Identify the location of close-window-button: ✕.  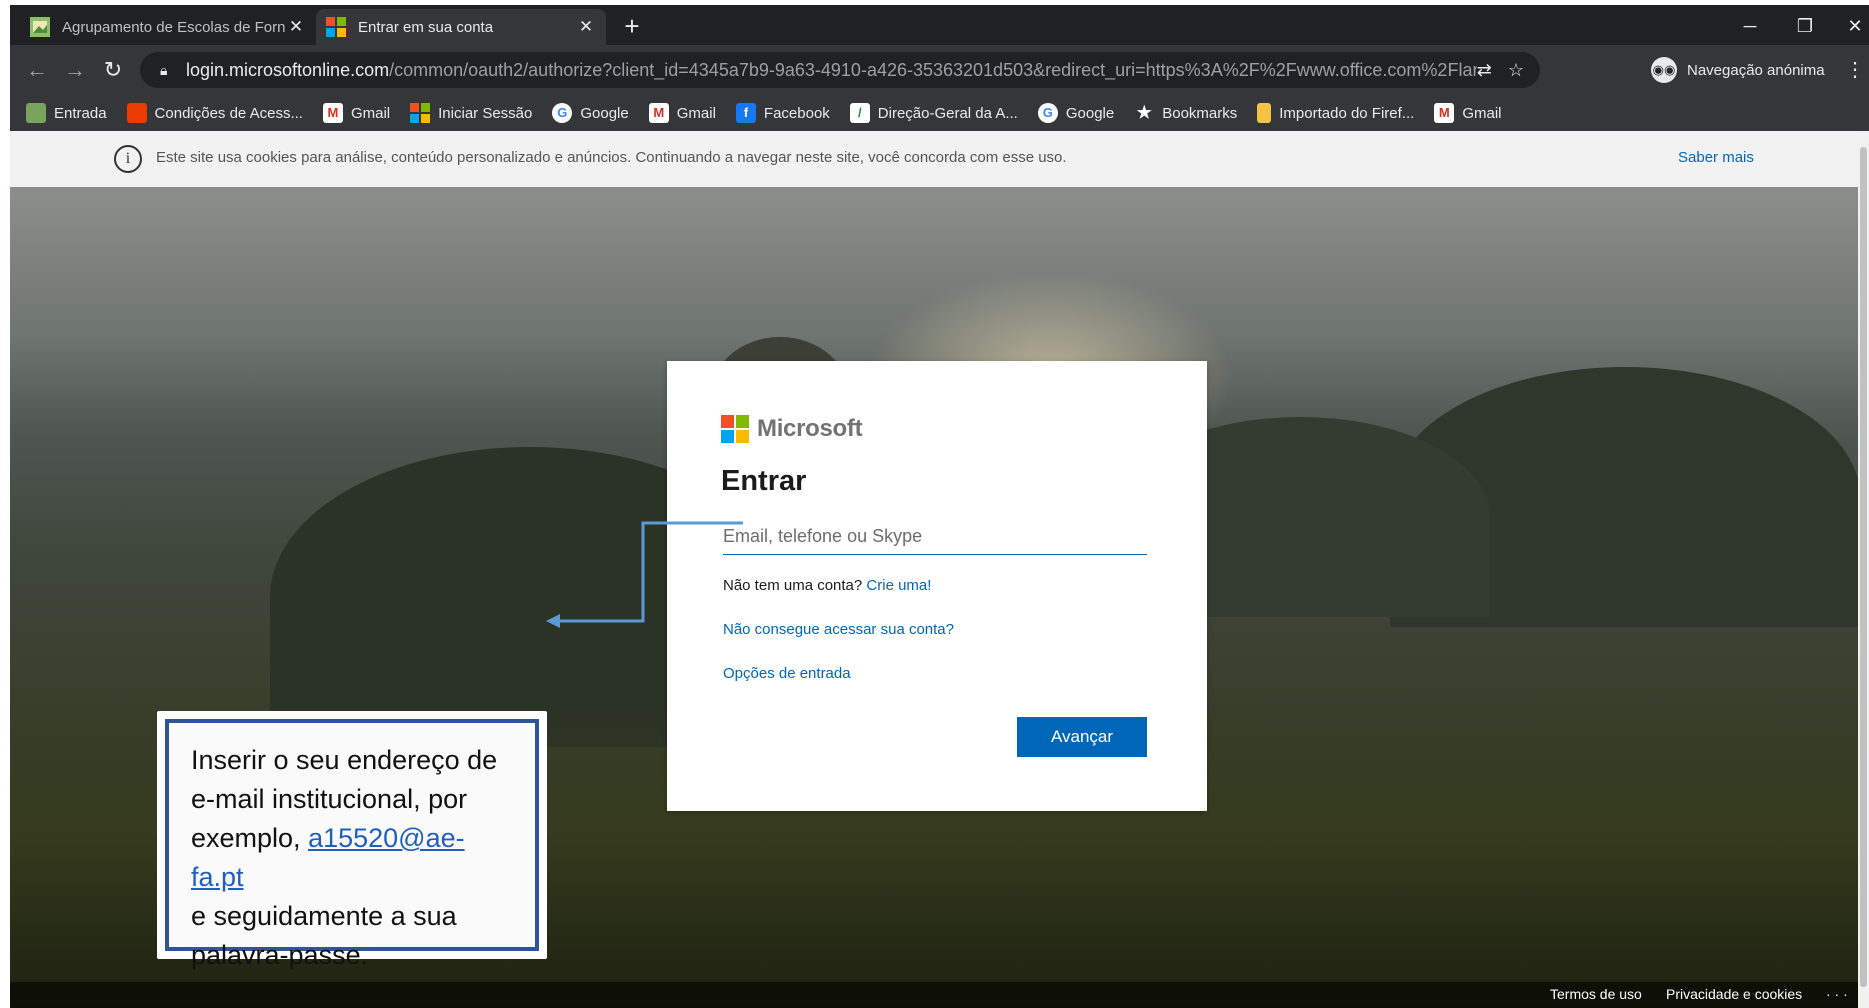
(1852, 26).